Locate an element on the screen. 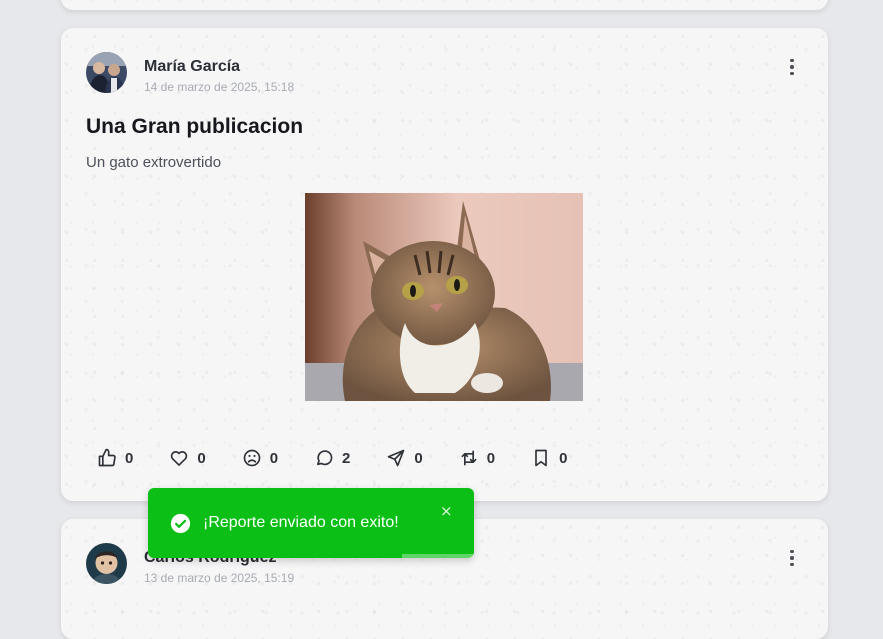 The width and height of the screenshot is (883, 639). success-toast: ¡Reporte enviado con exito! × is located at coordinates (311, 523).